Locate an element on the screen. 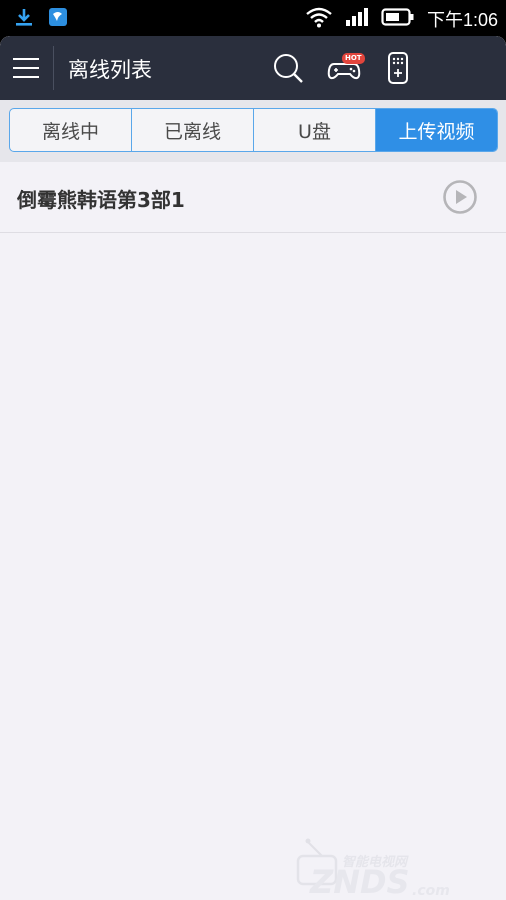 This screenshot has height=900, width=506. play-icon is located at coordinates (460, 197).